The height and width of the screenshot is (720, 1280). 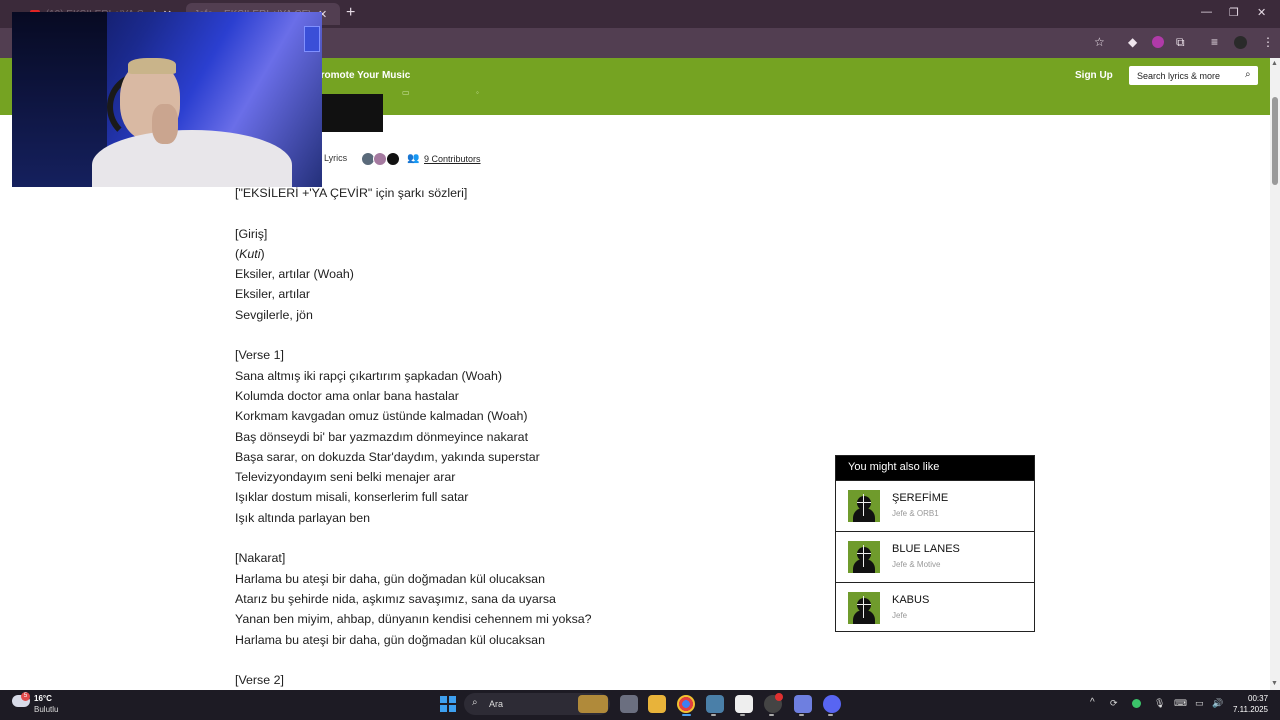 I want to click on microphone-icon: 🎙, so click(x=1159, y=703).